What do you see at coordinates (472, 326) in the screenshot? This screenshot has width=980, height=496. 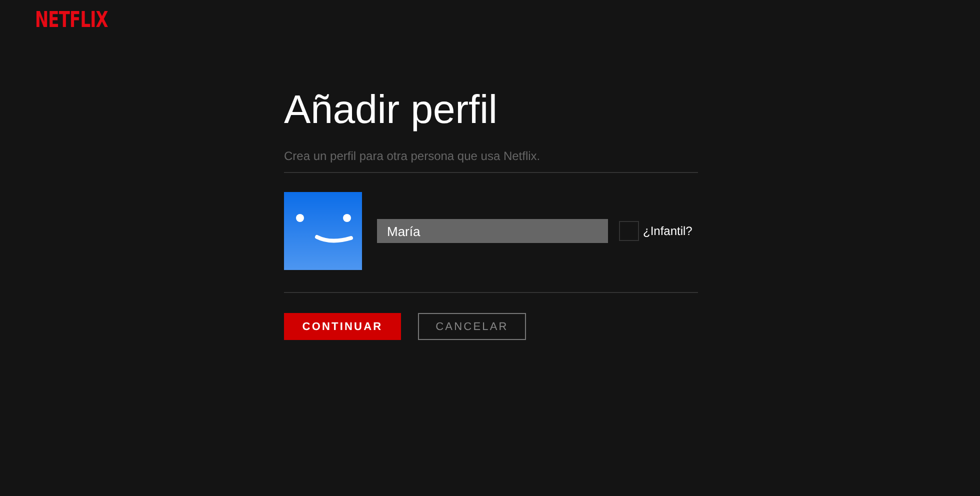 I see `cancel-button: CANCELAR` at bounding box center [472, 326].